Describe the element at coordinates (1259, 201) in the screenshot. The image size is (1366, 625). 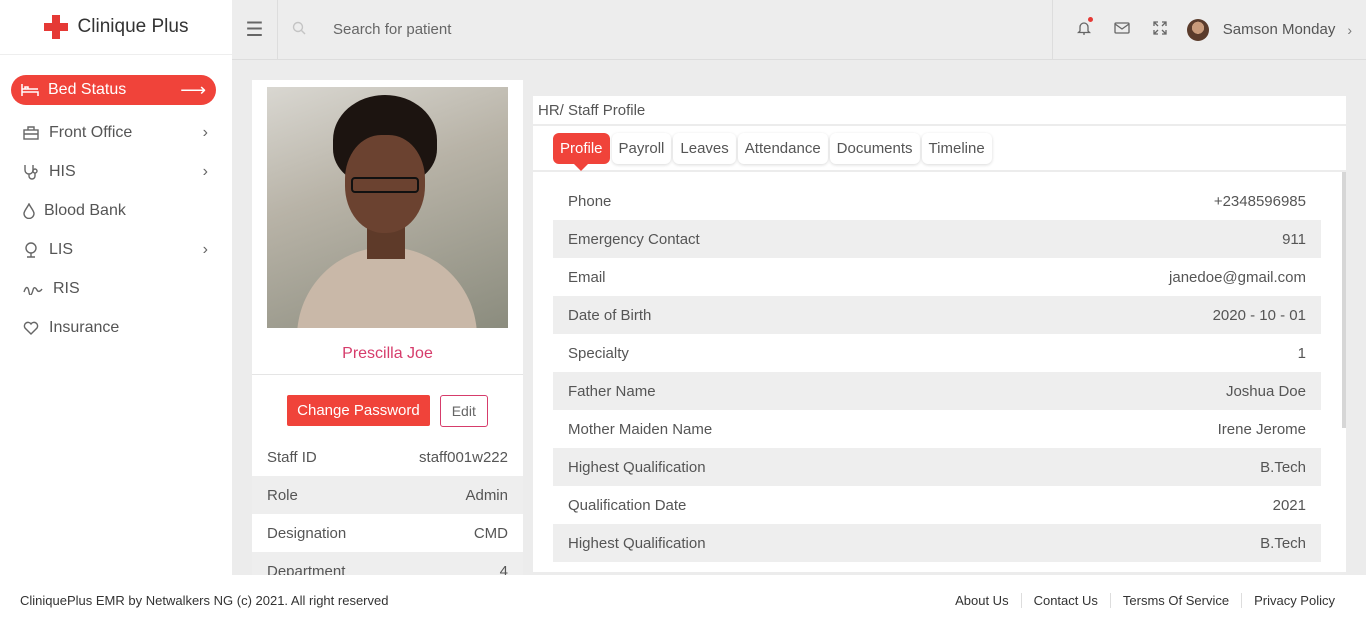
I see `detail-value: +2348596985` at that location.